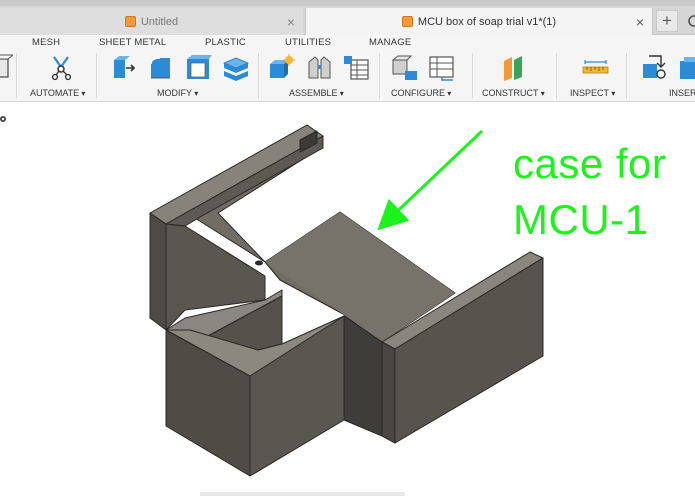 Image resolution: width=695 pixels, height=496 pixels. What do you see at coordinates (281, 67) in the screenshot?
I see `new-component-icon` at bounding box center [281, 67].